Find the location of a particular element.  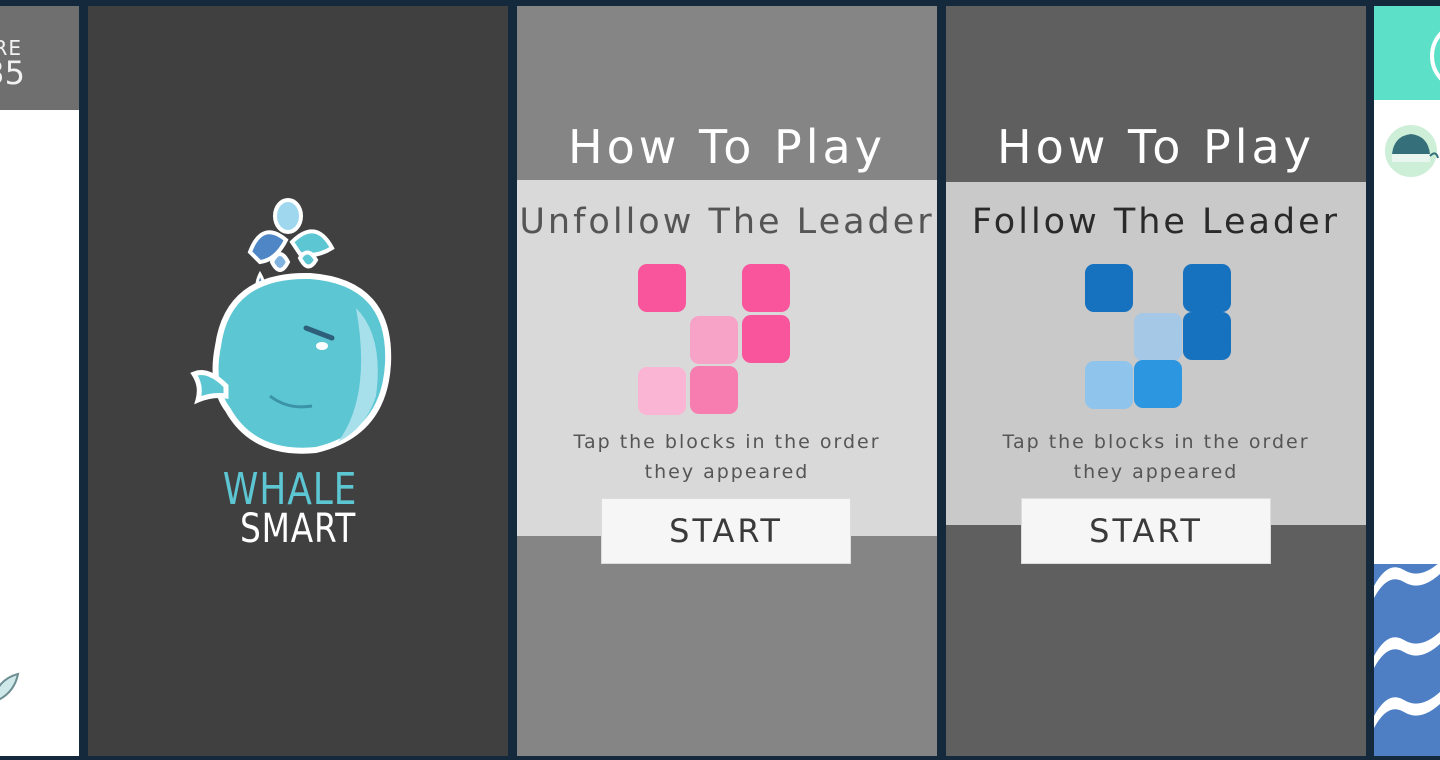

app-title-word2: SMART is located at coordinates (298, 529).